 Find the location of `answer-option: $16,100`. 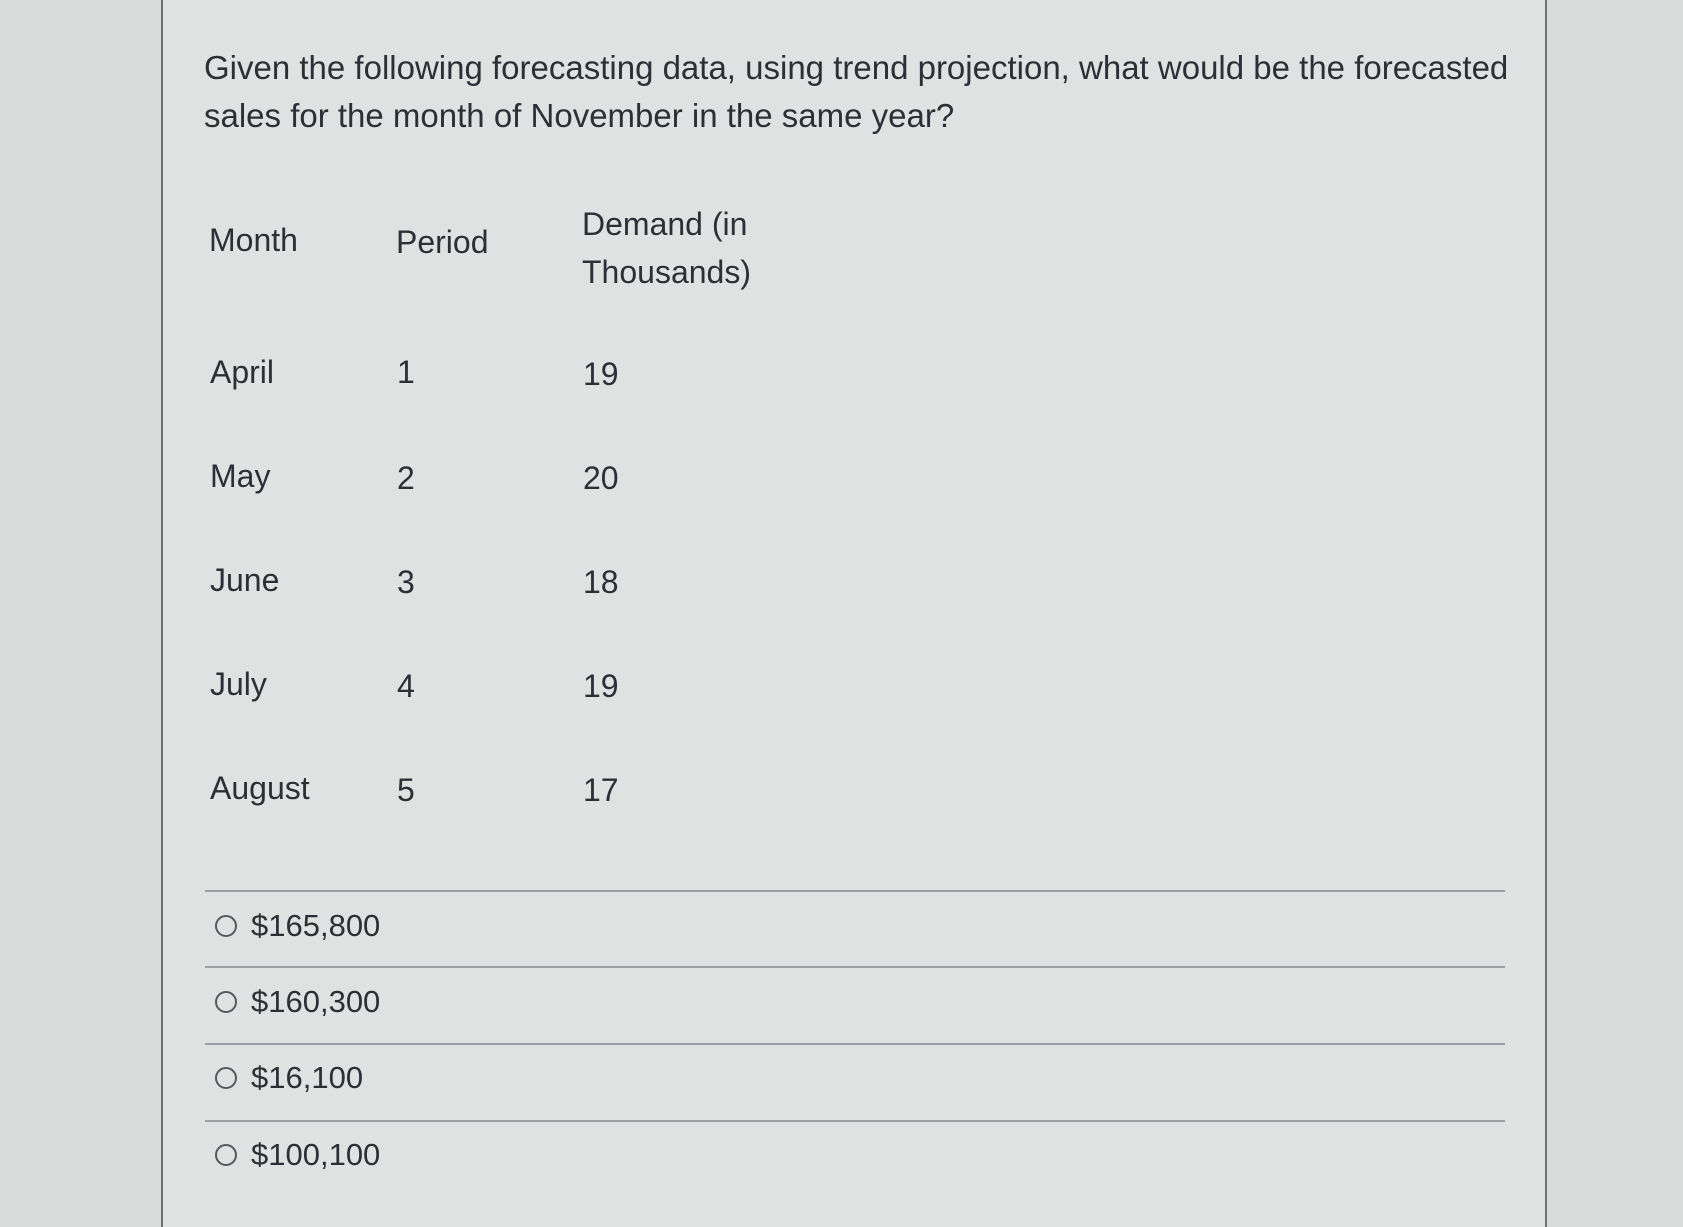

answer-option: $16,100 is located at coordinates (289, 1078).